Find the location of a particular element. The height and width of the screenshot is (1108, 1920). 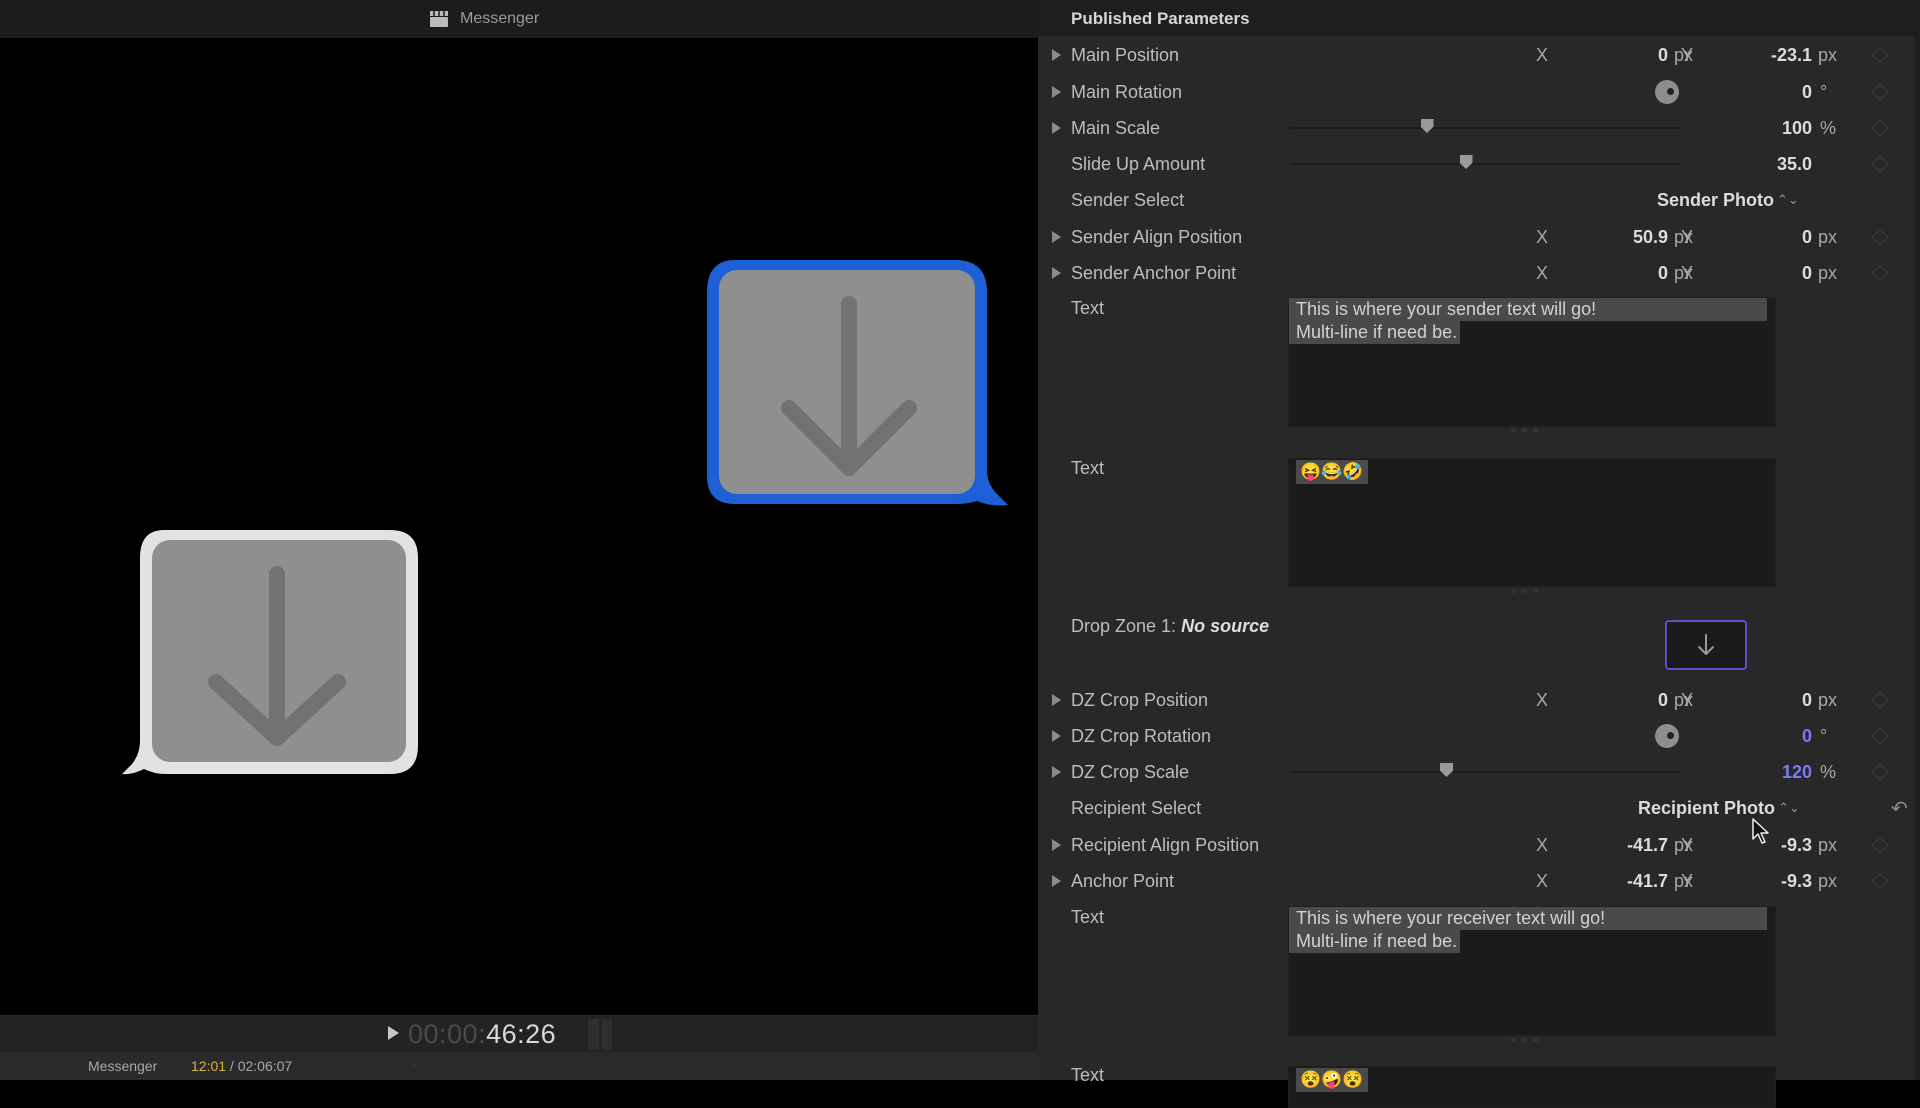

param-label: Main Position is located at coordinates (1125, 55).